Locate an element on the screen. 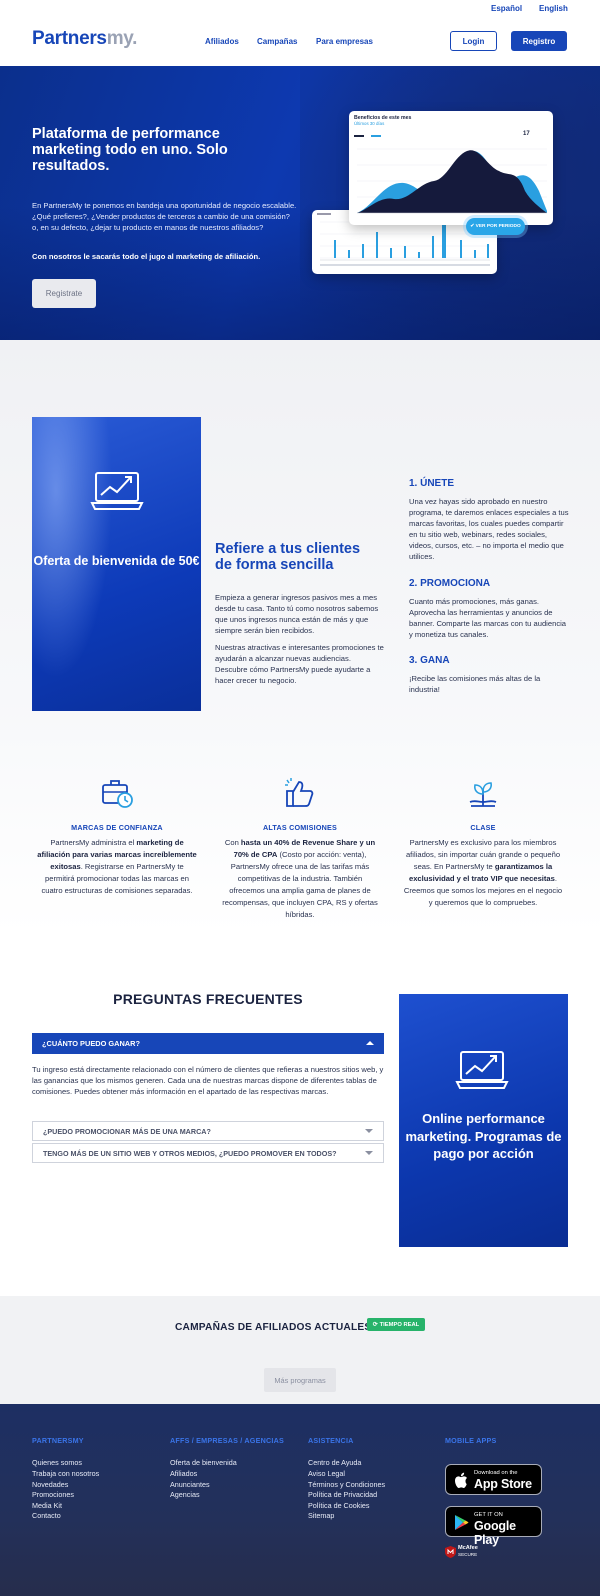  feature-2-title: ALTAS COMISIONES is located at coordinates (299, 827).